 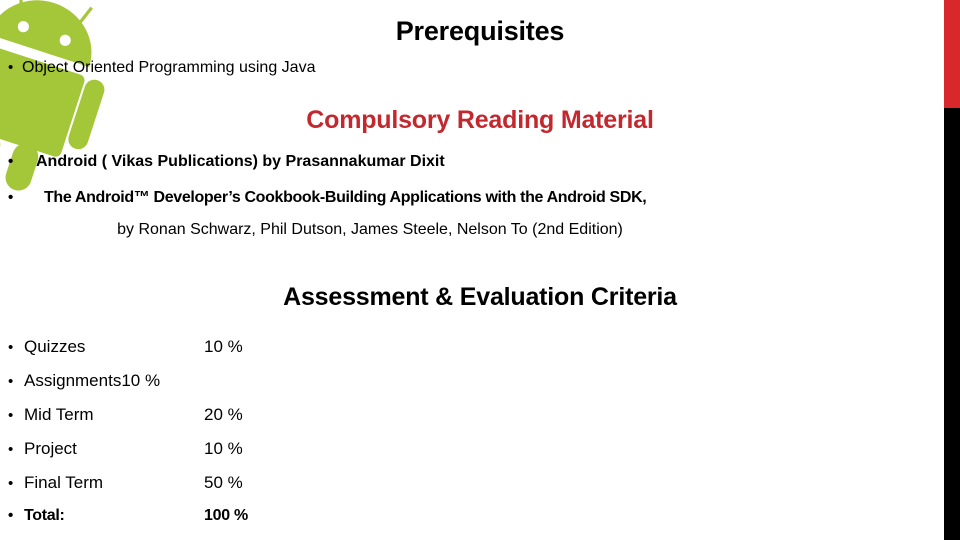 I want to click on assessment-row: • Project 10 %, so click(x=173, y=456).